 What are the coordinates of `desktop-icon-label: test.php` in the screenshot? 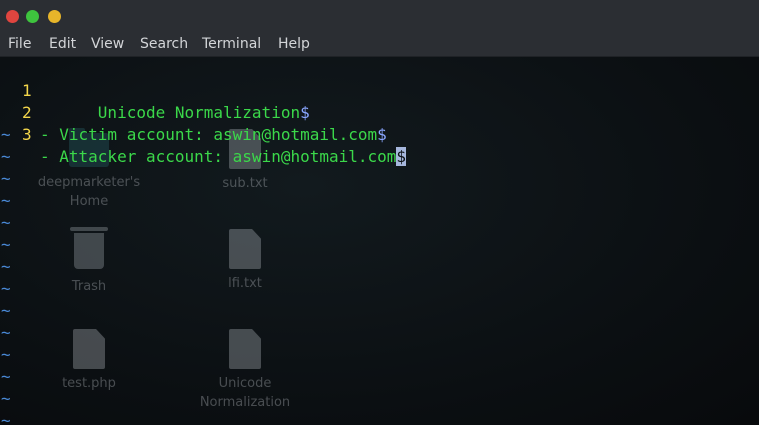 It's located at (89, 383).